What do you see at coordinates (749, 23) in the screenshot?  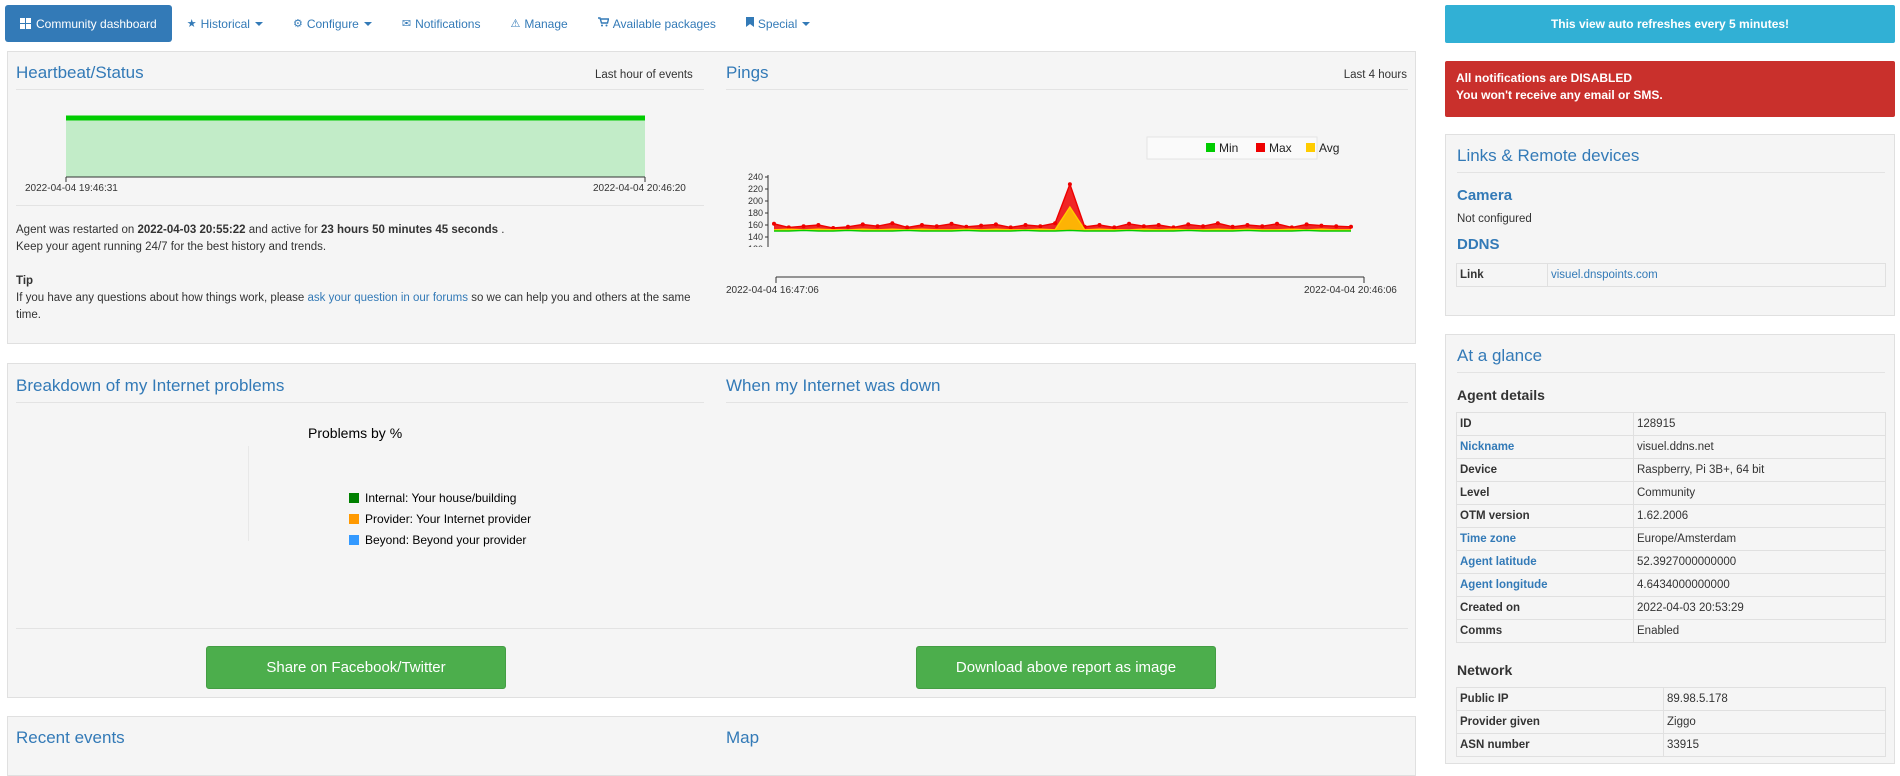 I see `bookmark-icon` at bounding box center [749, 23].